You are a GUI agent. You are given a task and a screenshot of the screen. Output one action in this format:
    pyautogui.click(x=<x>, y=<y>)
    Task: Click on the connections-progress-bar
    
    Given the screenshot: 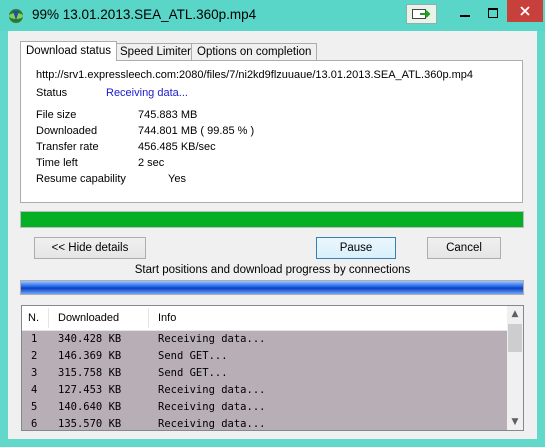 What is the action you would take?
    pyautogui.click(x=272, y=287)
    